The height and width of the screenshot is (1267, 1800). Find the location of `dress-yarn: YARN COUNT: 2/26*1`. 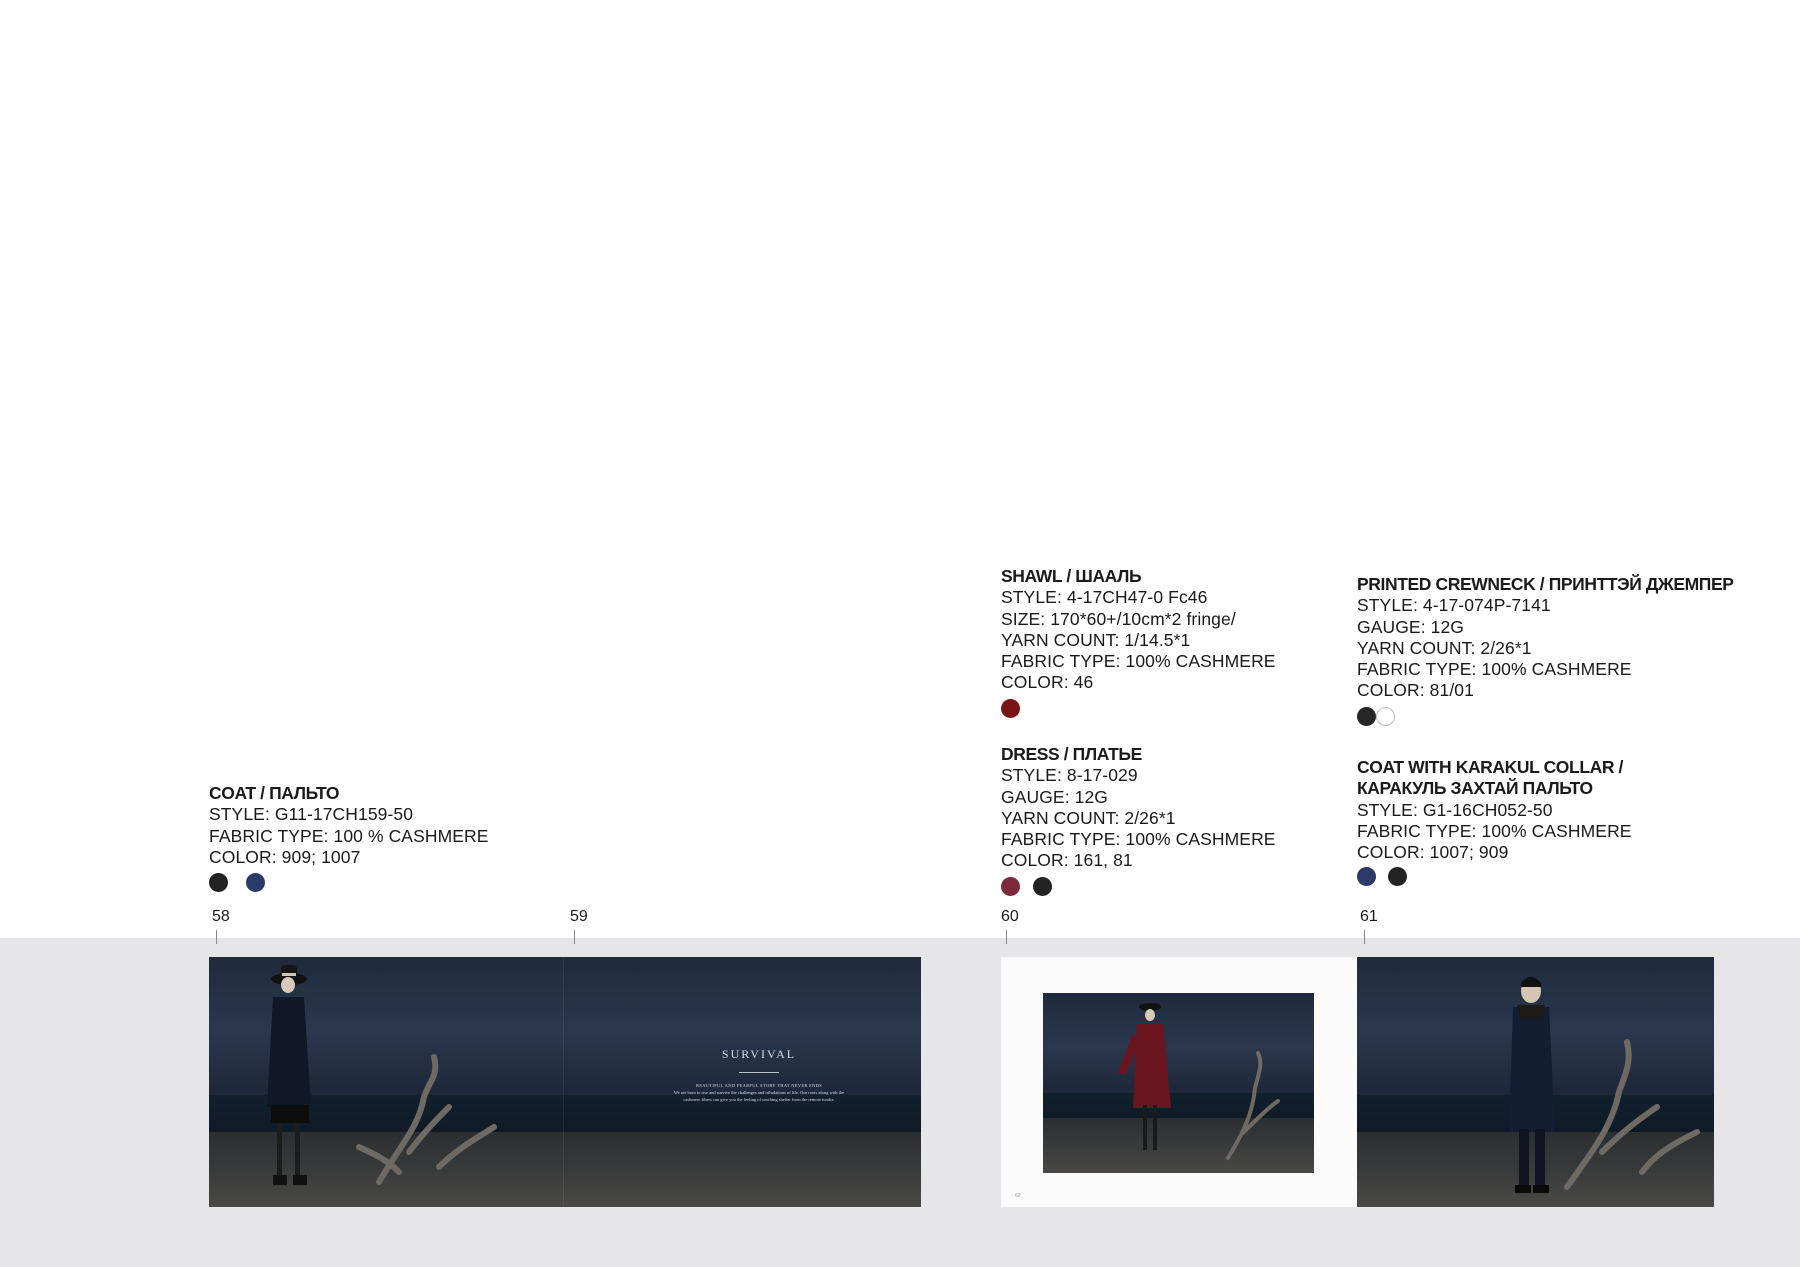

dress-yarn: YARN COUNT: 2/26*1 is located at coordinates (1088, 817).